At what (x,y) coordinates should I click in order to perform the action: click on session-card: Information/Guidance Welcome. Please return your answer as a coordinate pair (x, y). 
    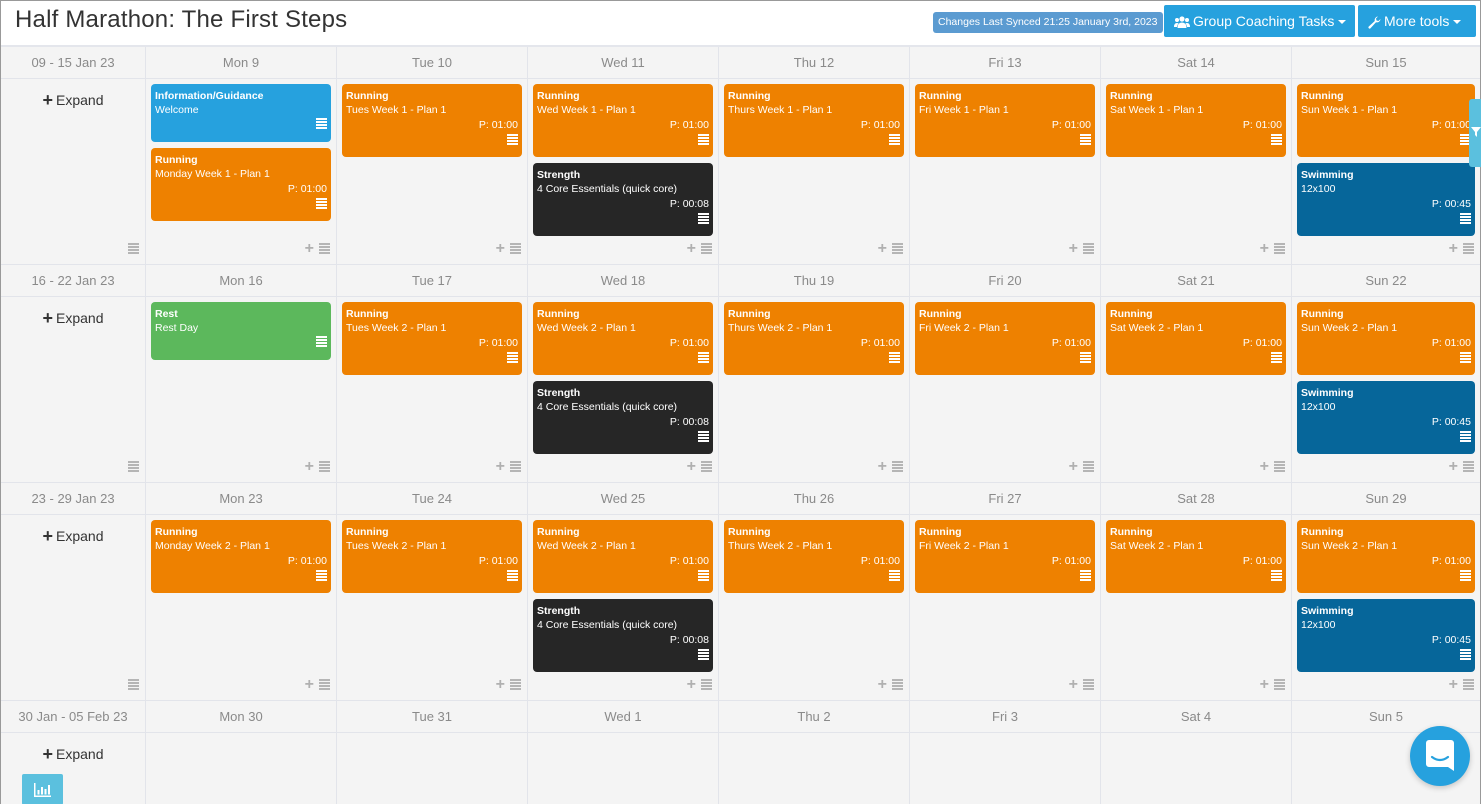
    Looking at the image, I should click on (241, 113).